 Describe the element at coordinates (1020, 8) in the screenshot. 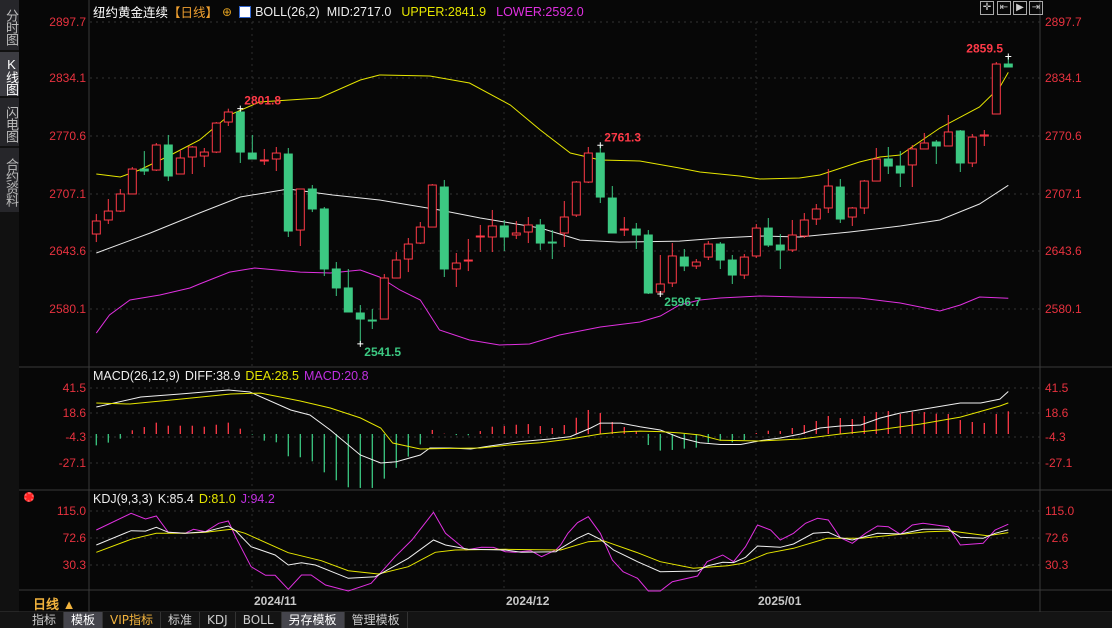

I see `play-forward-icon: ▶` at that location.